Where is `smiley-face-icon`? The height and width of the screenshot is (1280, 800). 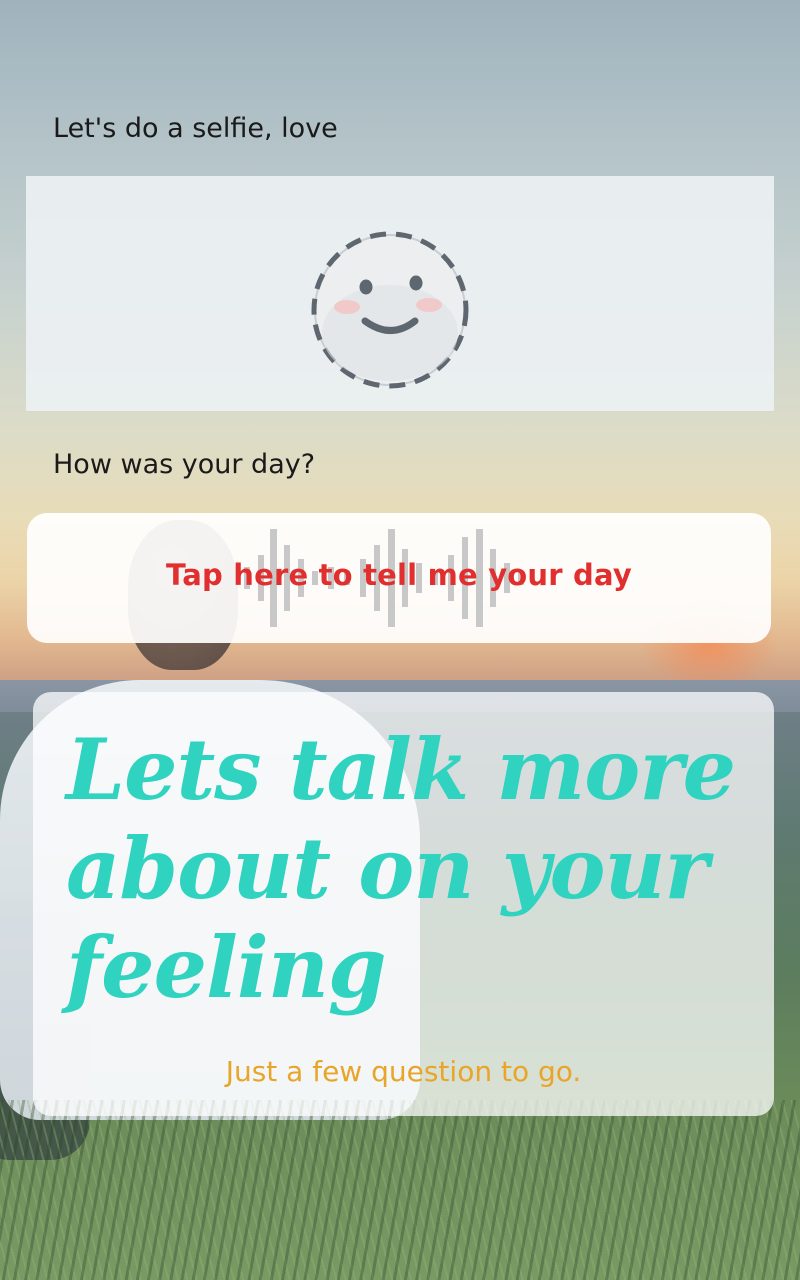
smiley-face-icon is located at coordinates (390, 310).